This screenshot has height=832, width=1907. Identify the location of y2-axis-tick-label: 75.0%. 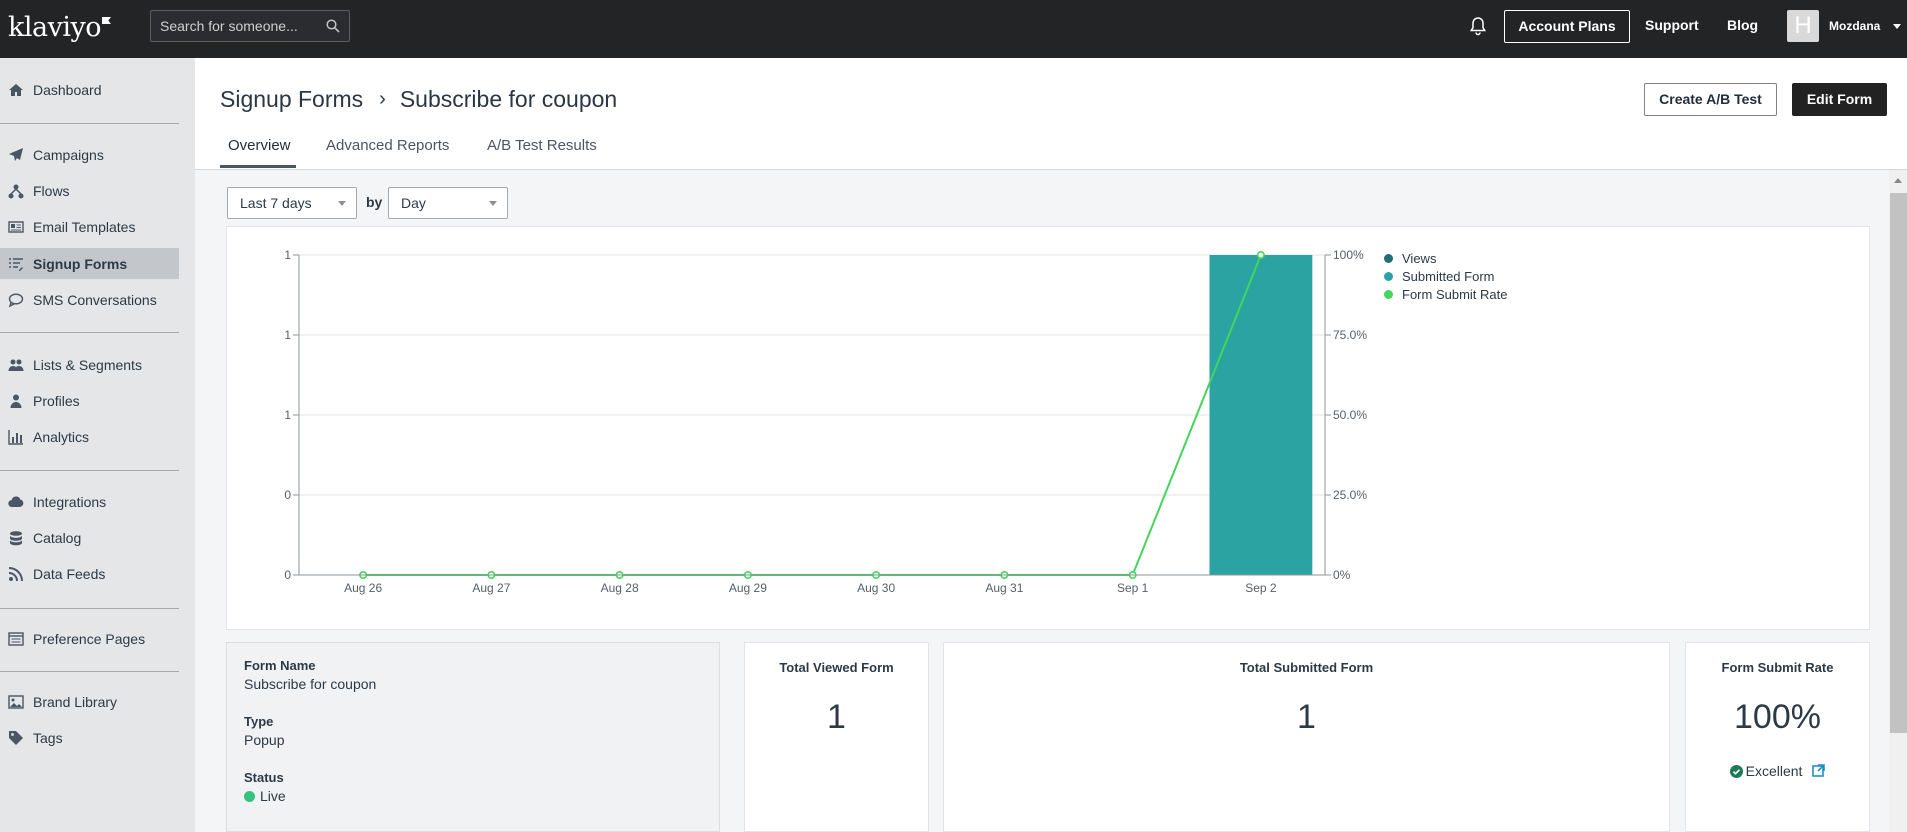
(1350, 335).